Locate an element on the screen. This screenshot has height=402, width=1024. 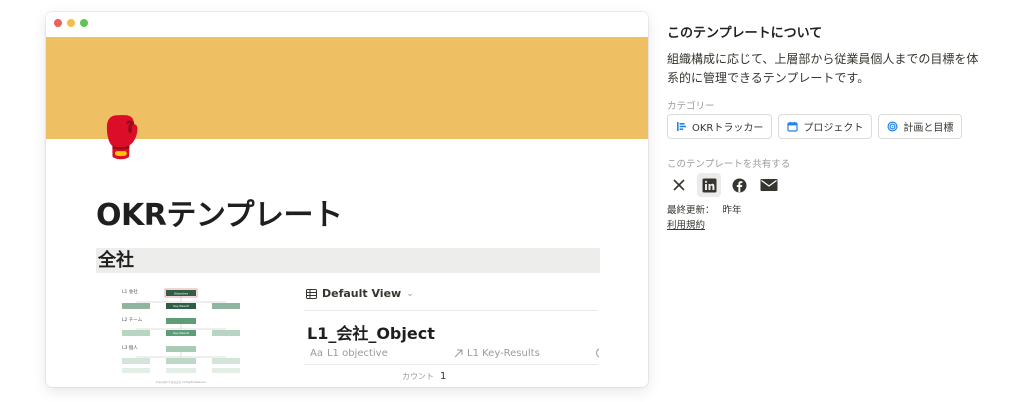
chevron-down-icon: ⌄ is located at coordinates (410, 293).